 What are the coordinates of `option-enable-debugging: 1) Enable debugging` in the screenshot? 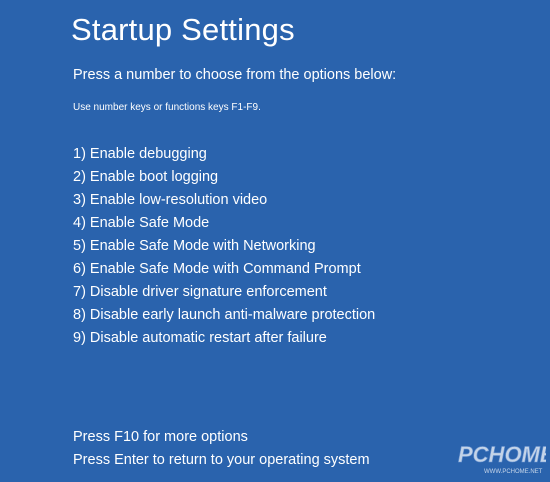 It's located at (224, 154).